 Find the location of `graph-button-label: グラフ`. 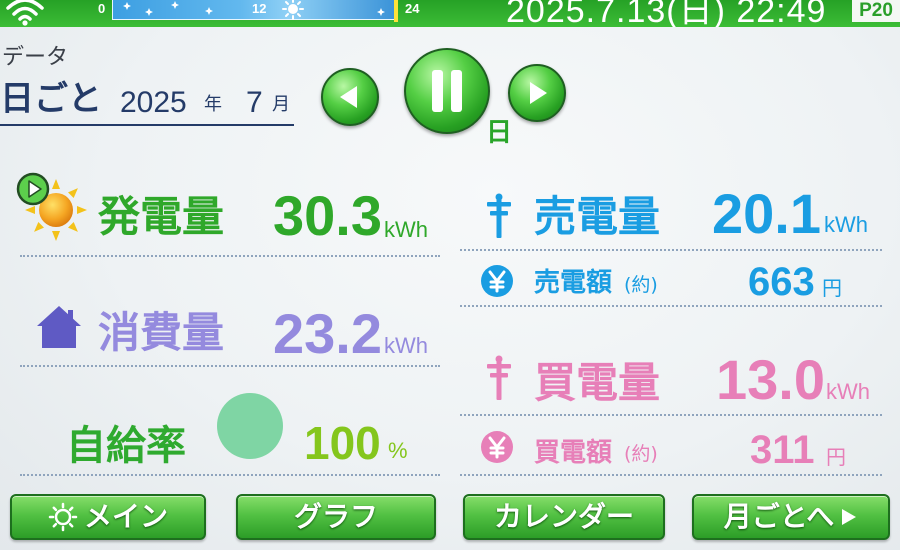

graph-button-label: グラフ is located at coordinates (335, 516).